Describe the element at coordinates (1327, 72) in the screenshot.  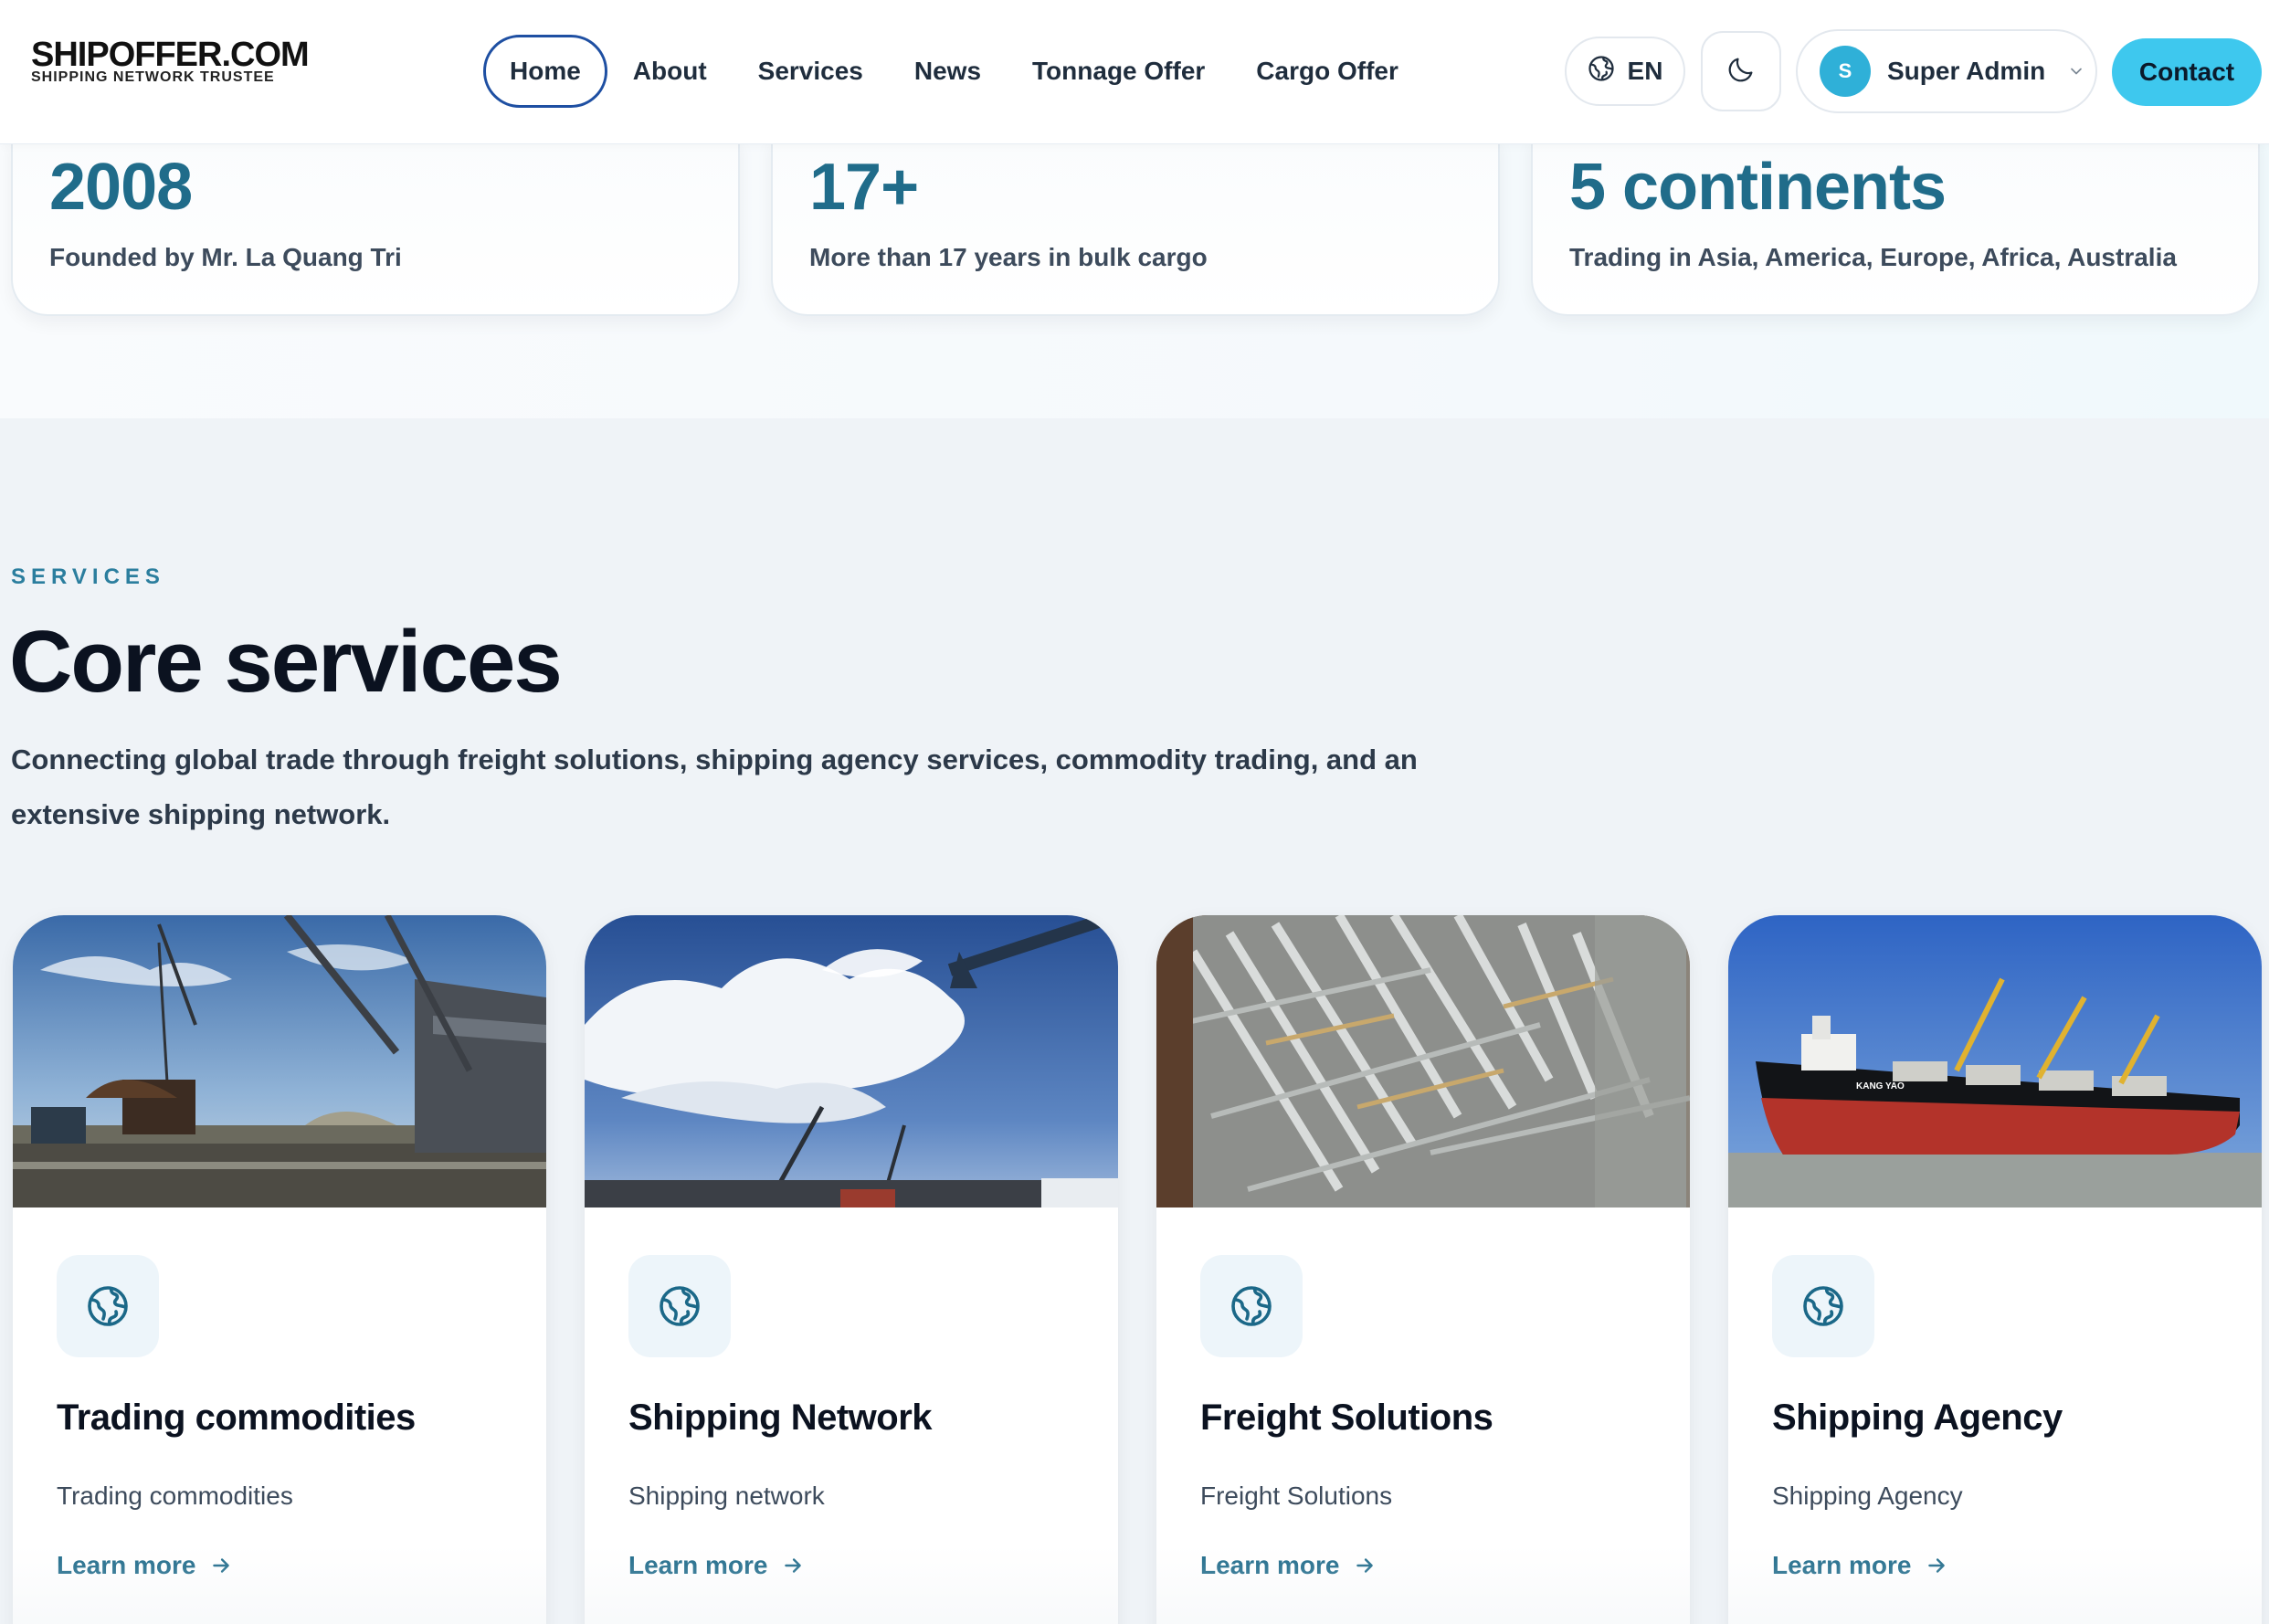
I see `nav-item-cargo-offer: Cargo Offer` at that location.